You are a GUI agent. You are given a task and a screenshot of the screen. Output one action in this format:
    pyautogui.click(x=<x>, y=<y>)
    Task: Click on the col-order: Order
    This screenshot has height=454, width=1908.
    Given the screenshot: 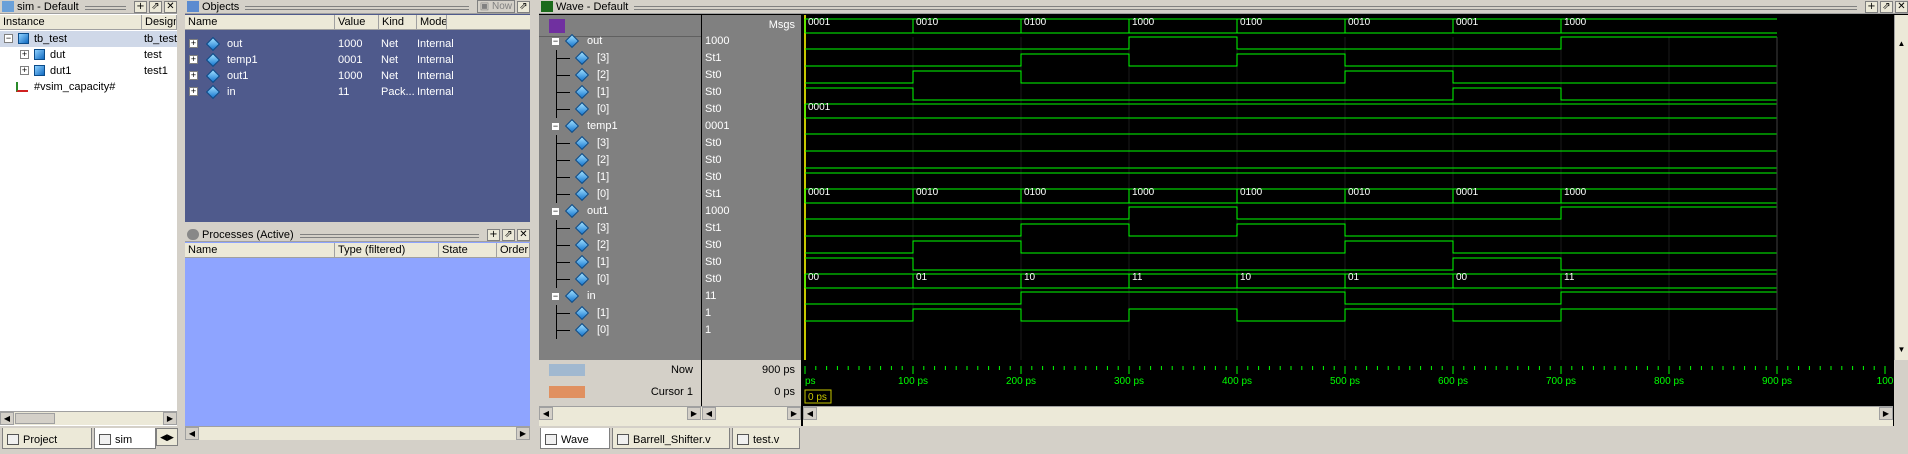 What is the action you would take?
    pyautogui.click(x=513, y=250)
    